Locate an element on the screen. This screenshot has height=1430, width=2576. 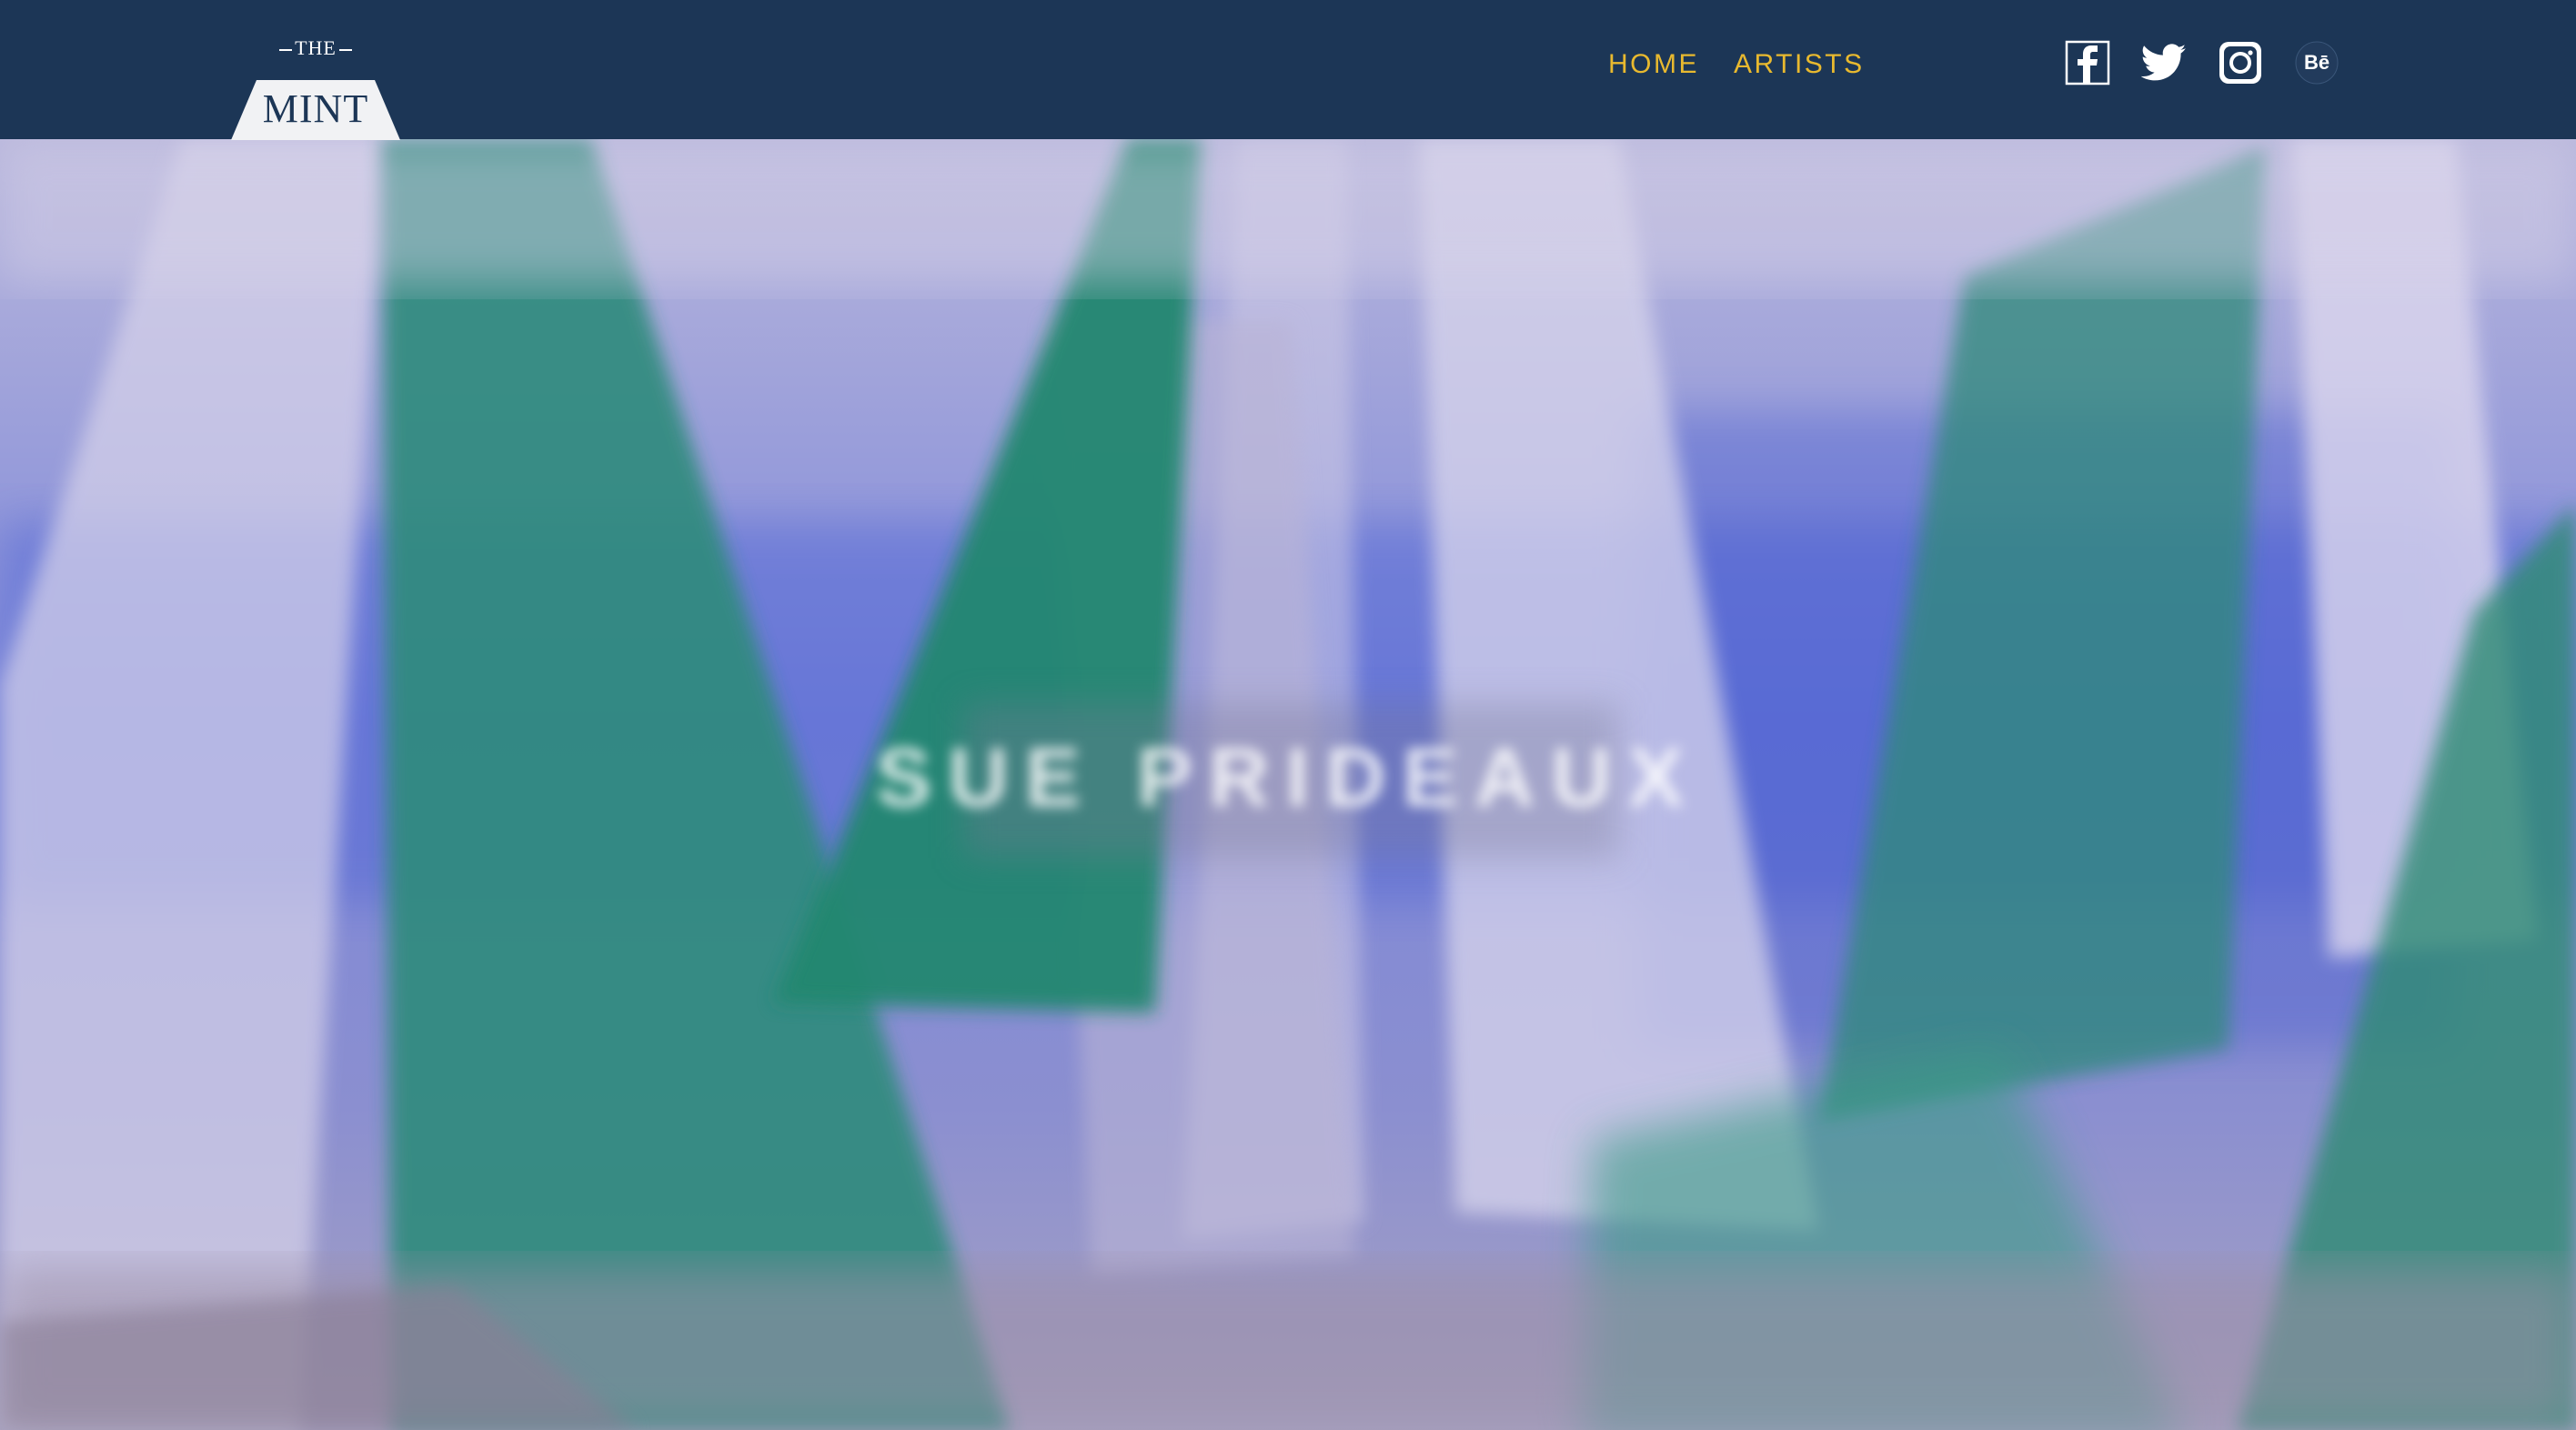
nav-artists-link: ARTISTS is located at coordinates (1799, 64).